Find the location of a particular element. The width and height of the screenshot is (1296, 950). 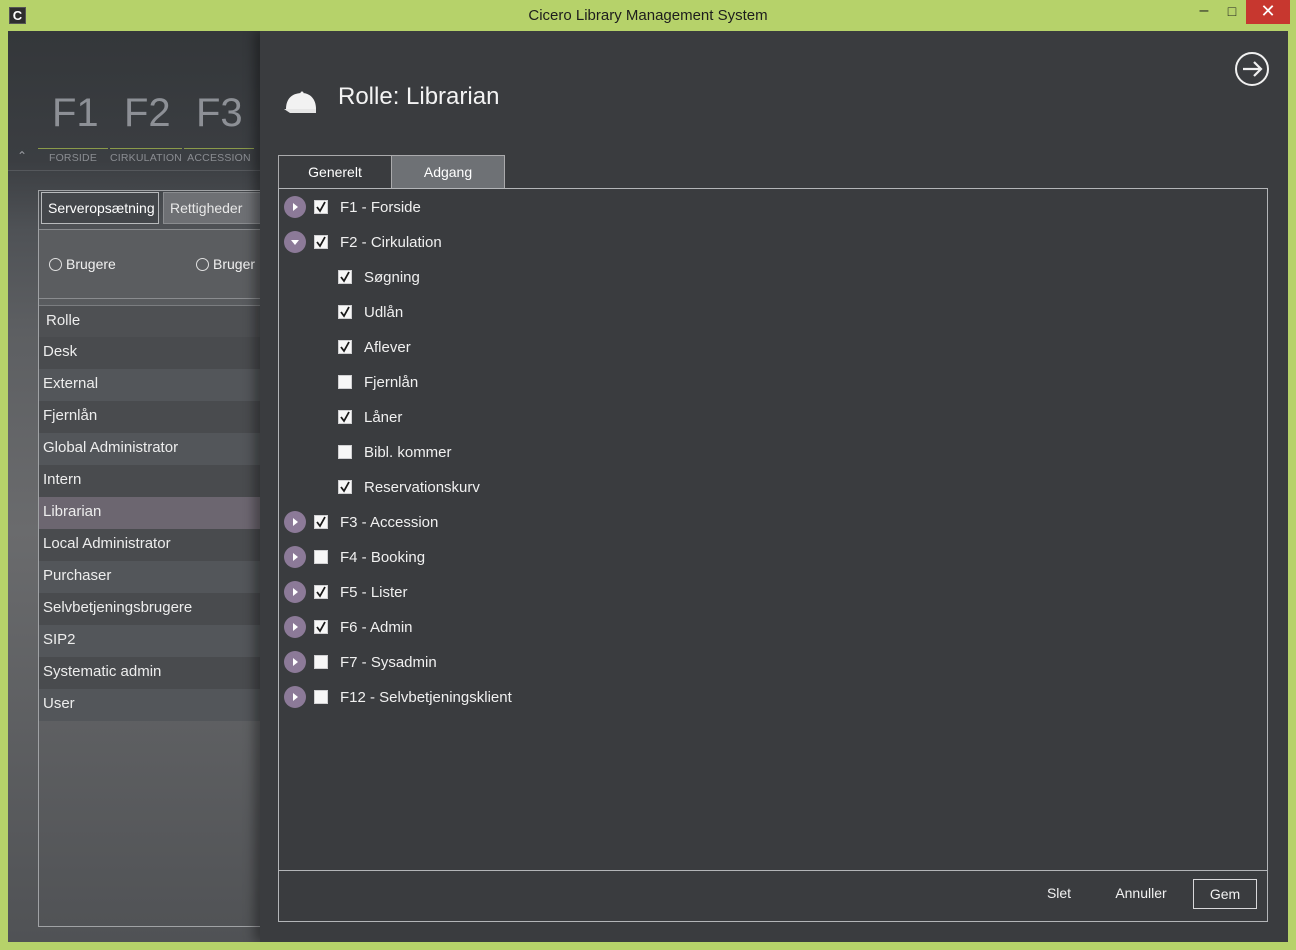

role-item: SIP2 is located at coordinates (150, 641).